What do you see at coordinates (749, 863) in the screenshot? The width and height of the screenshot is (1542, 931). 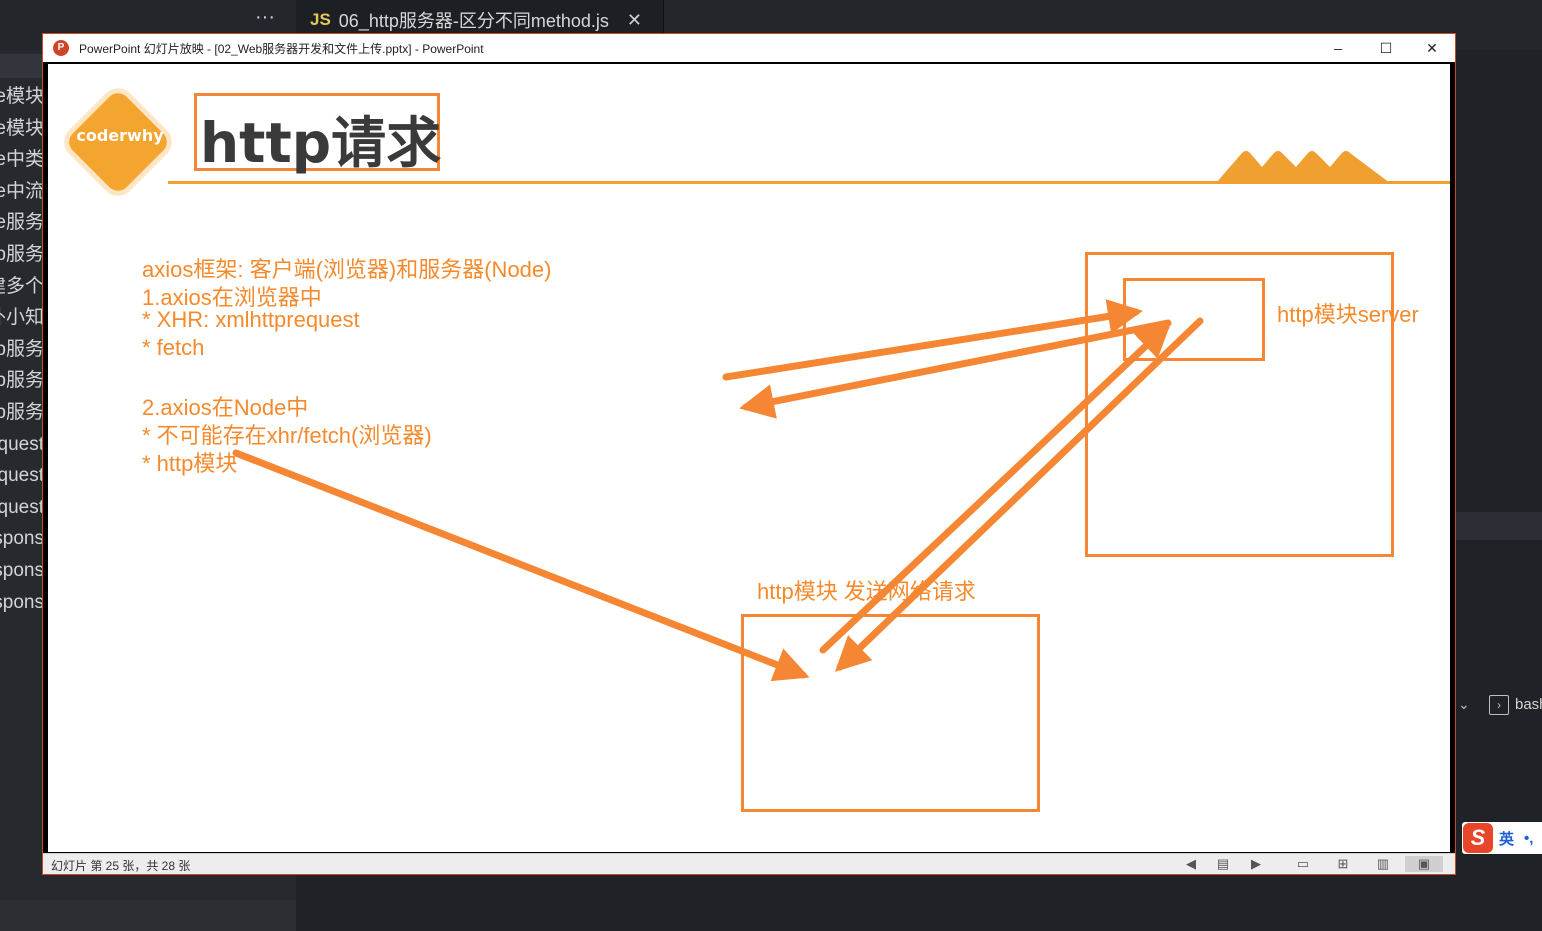 I see `status-bar: 幻灯片 第 25 张，共 28 张 ◀ ▤ ▶ ▭ ⊞ ▥ ▣` at bounding box center [749, 863].